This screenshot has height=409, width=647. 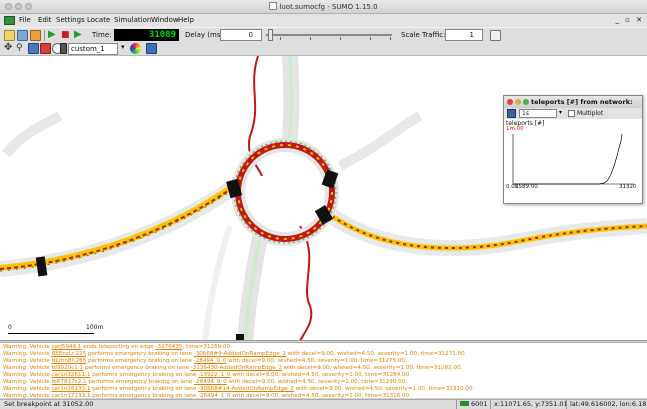 What do you see at coordinates (95, 327) in the screenshot?
I see `scale-bar-end: 100m` at bounding box center [95, 327].